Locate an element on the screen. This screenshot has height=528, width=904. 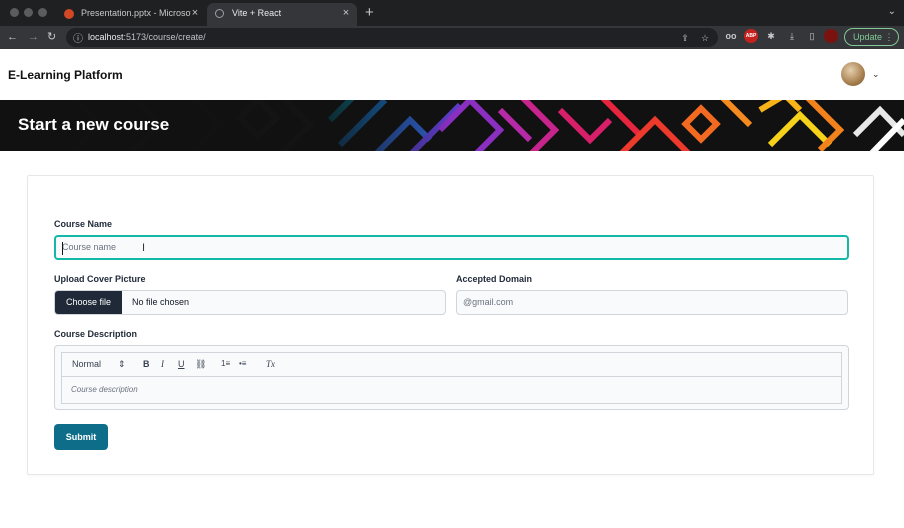
download-icon: ⤓ is located at coordinates (792, 36).